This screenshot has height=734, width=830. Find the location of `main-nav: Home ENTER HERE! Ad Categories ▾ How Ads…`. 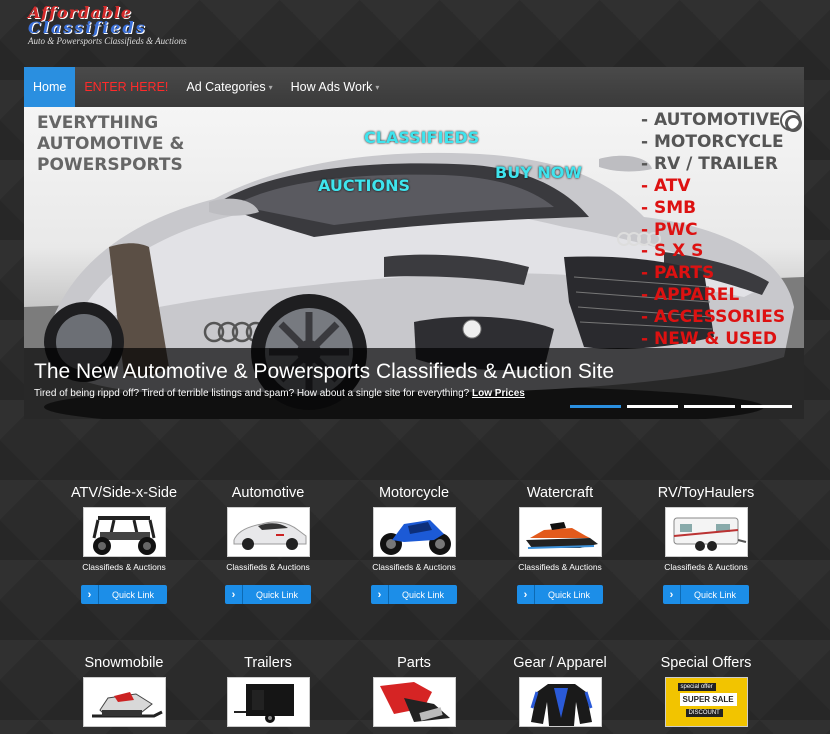

main-nav: Home ENTER HERE! Ad Categories ▾ How Ads… is located at coordinates (414, 87).